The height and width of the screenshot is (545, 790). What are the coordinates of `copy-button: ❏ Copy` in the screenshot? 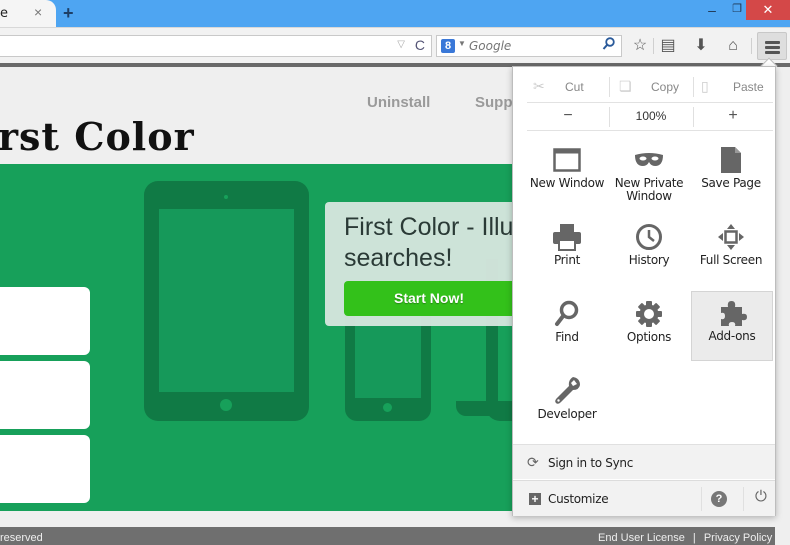 It's located at (642, 87).